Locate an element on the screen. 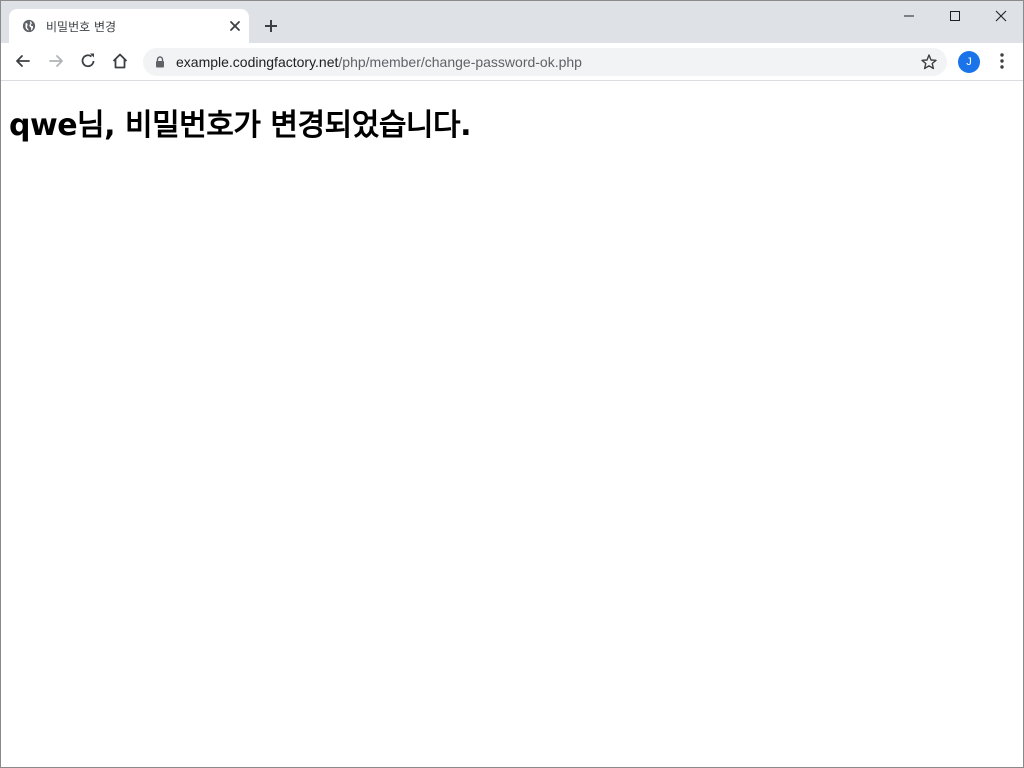 Image resolution: width=1024 pixels, height=768 pixels. maximize-button is located at coordinates (955, 16).